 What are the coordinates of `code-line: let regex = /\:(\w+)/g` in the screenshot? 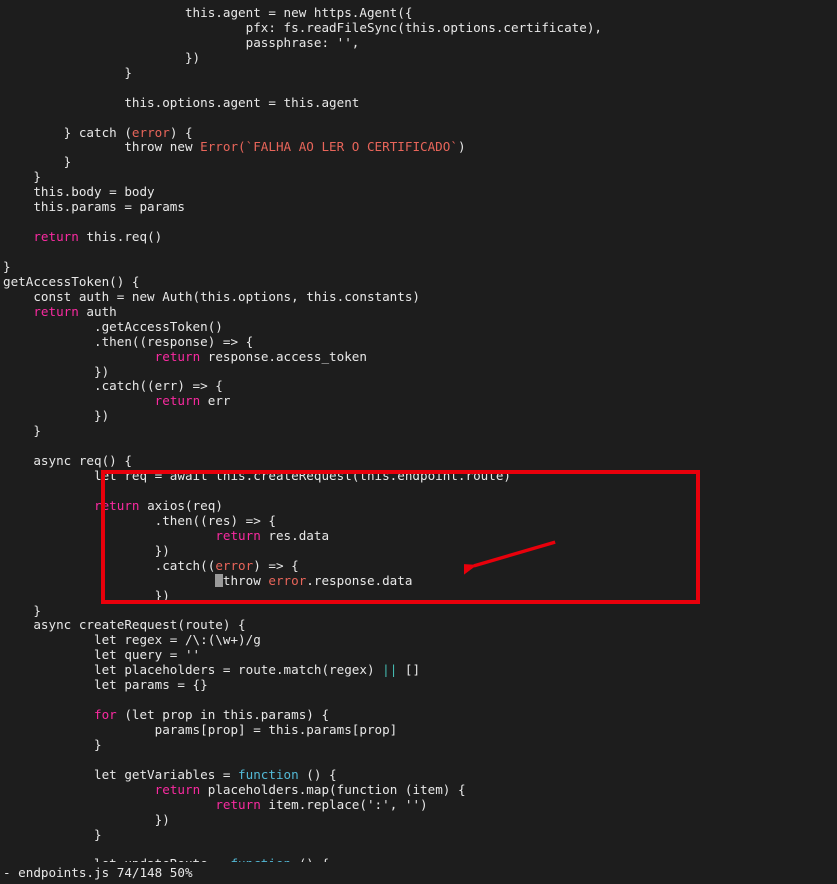 It's located at (418, 640).